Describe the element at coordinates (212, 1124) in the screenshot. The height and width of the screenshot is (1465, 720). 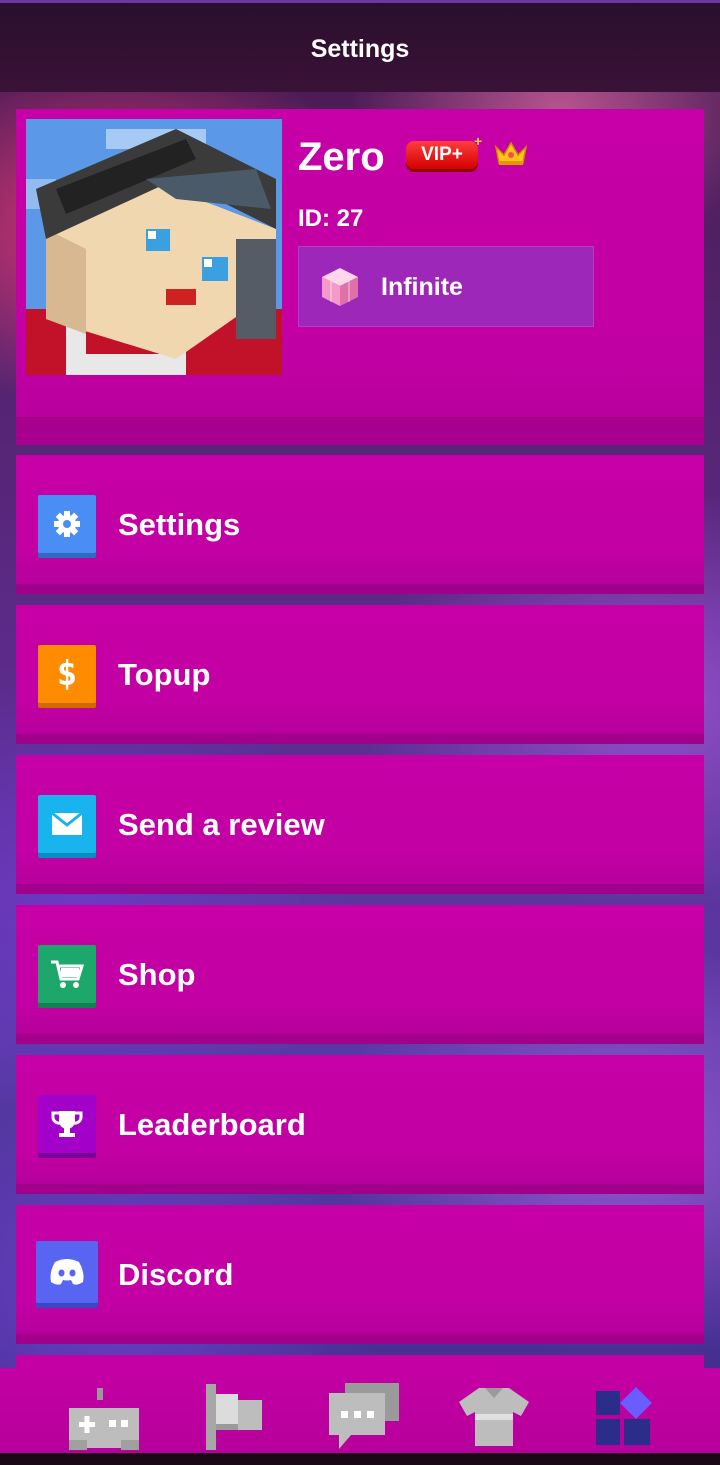
I see `menu-item-label: Leaderboard` at that location.